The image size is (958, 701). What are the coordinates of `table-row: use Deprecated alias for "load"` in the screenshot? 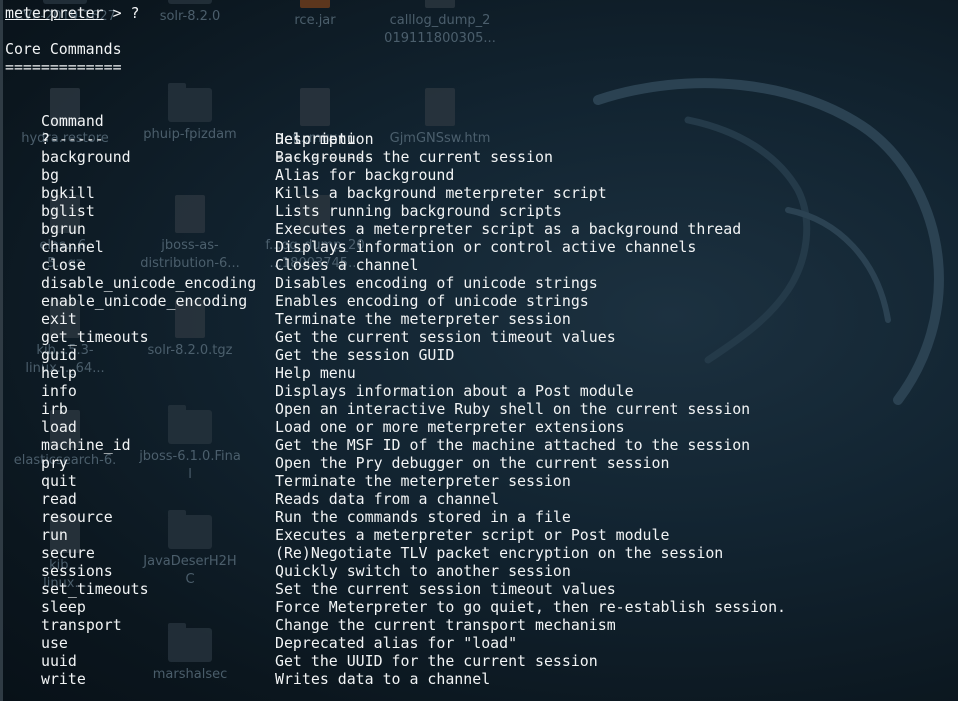 It's located at (477, 643).